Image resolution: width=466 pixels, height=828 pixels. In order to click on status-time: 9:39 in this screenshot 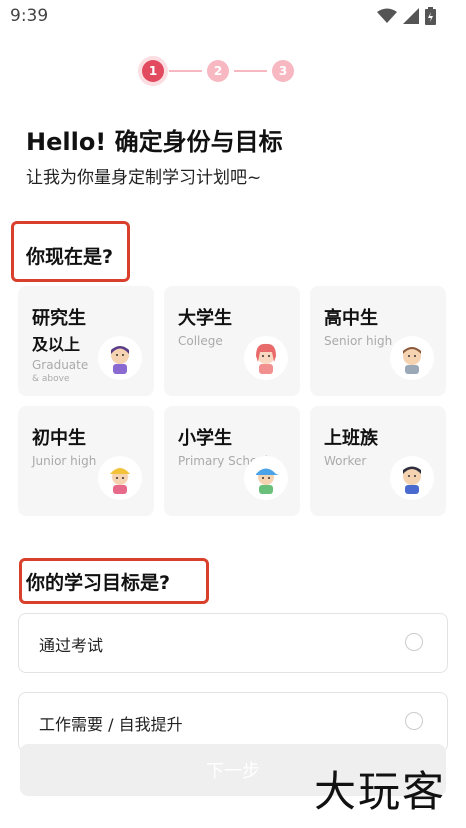, I will do `click(29, 16)`.